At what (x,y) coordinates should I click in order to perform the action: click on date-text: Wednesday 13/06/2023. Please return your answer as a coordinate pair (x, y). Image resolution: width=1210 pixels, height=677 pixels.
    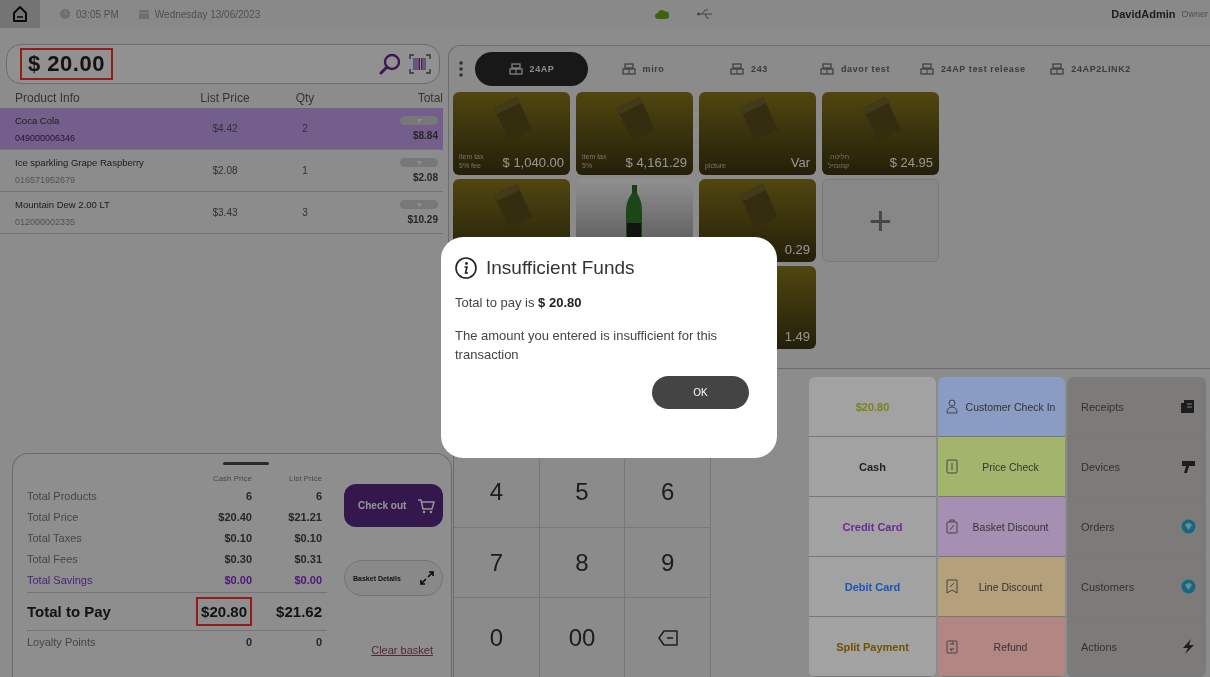
    Looking at the image, I should click on (207, 14).